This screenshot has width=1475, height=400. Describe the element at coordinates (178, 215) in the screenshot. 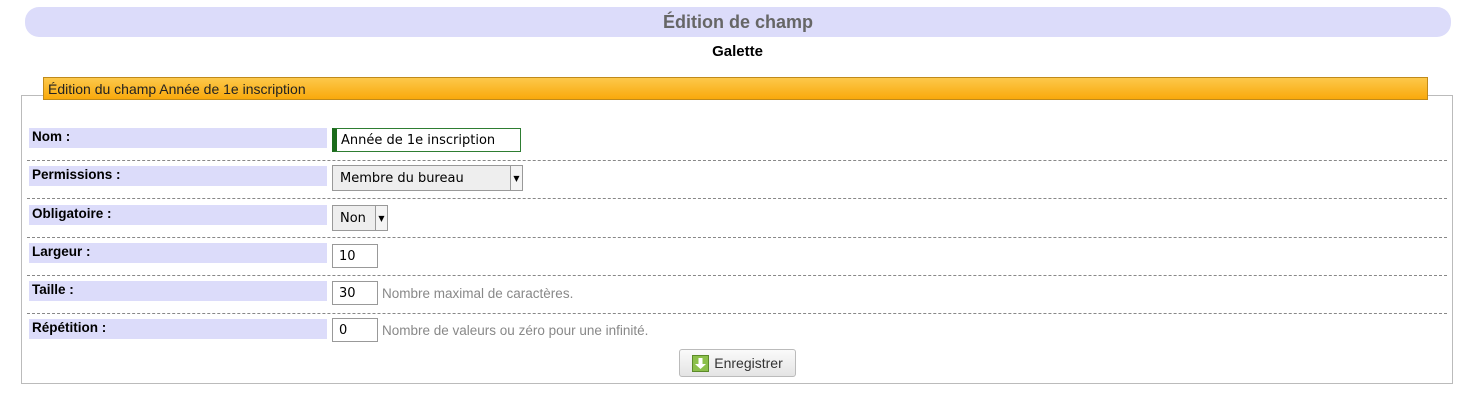

I see `obligatoire-label: Obligatoire :` at that location.